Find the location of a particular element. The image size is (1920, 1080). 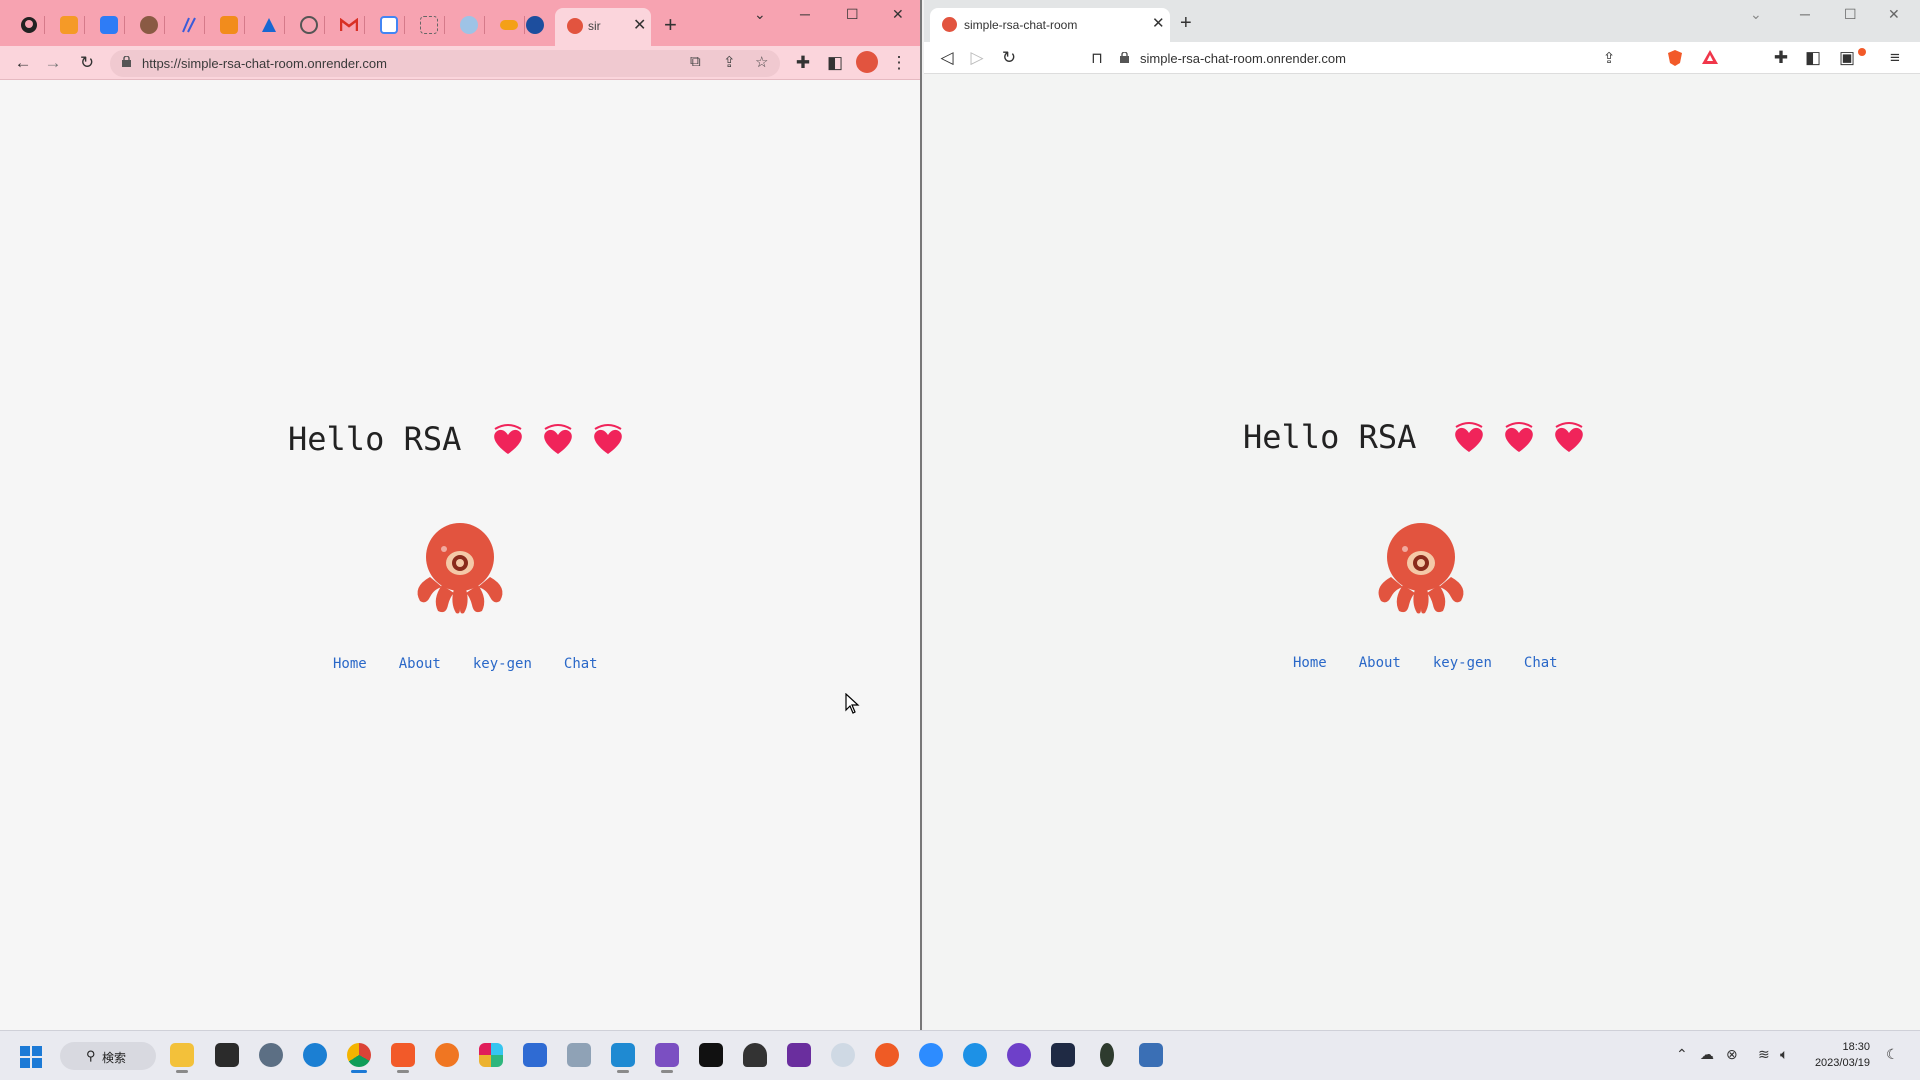

tab-blank-icon is located at coordinates (429, 25).